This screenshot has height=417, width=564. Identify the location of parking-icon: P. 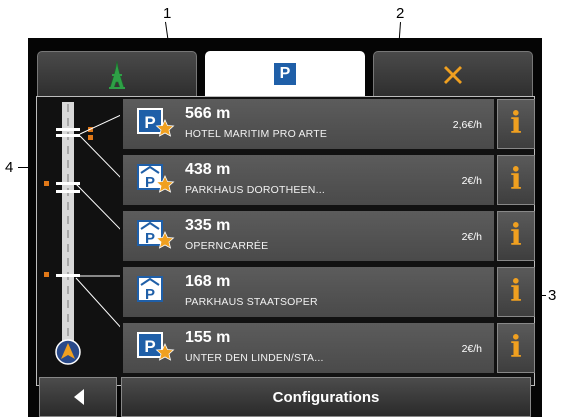
(285, 74).